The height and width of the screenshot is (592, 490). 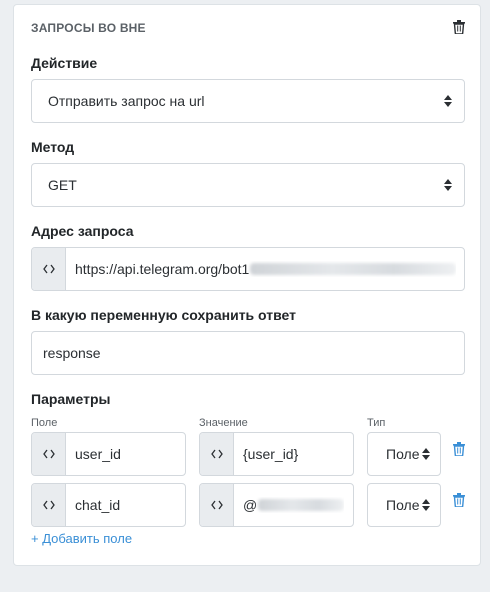 What do you see at coordinates (62, 185) in the screenshot?
I see `method-select-value: GET` at bounding box center [62, 185].